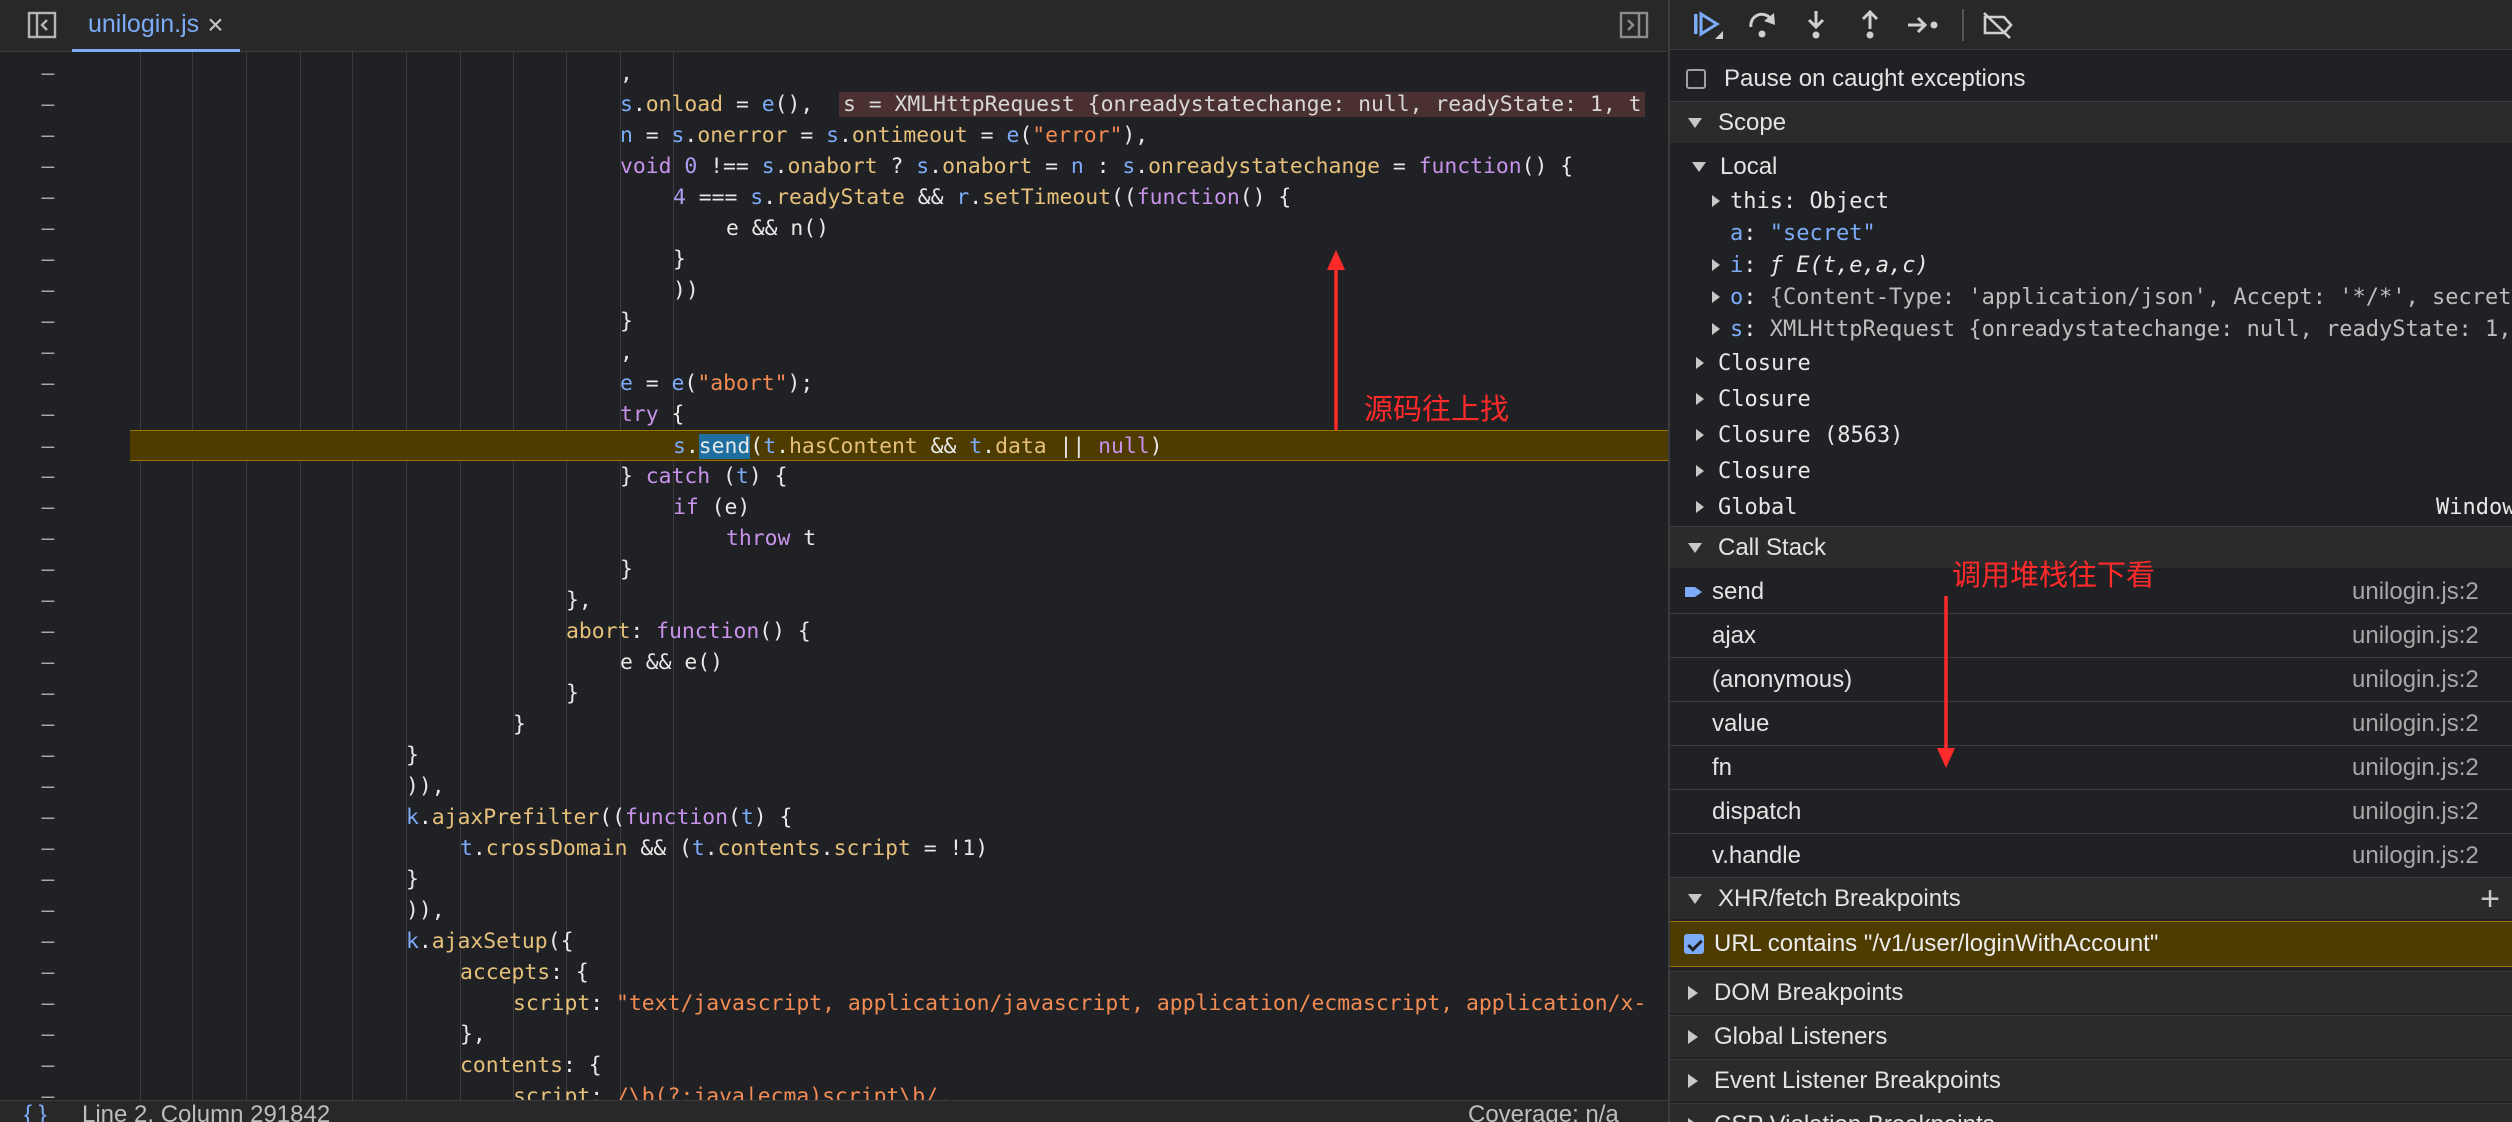 The width and height of the screenshot is (2512, 1122). I want to click on scope-section-header: Scope, so click(2091, 122).